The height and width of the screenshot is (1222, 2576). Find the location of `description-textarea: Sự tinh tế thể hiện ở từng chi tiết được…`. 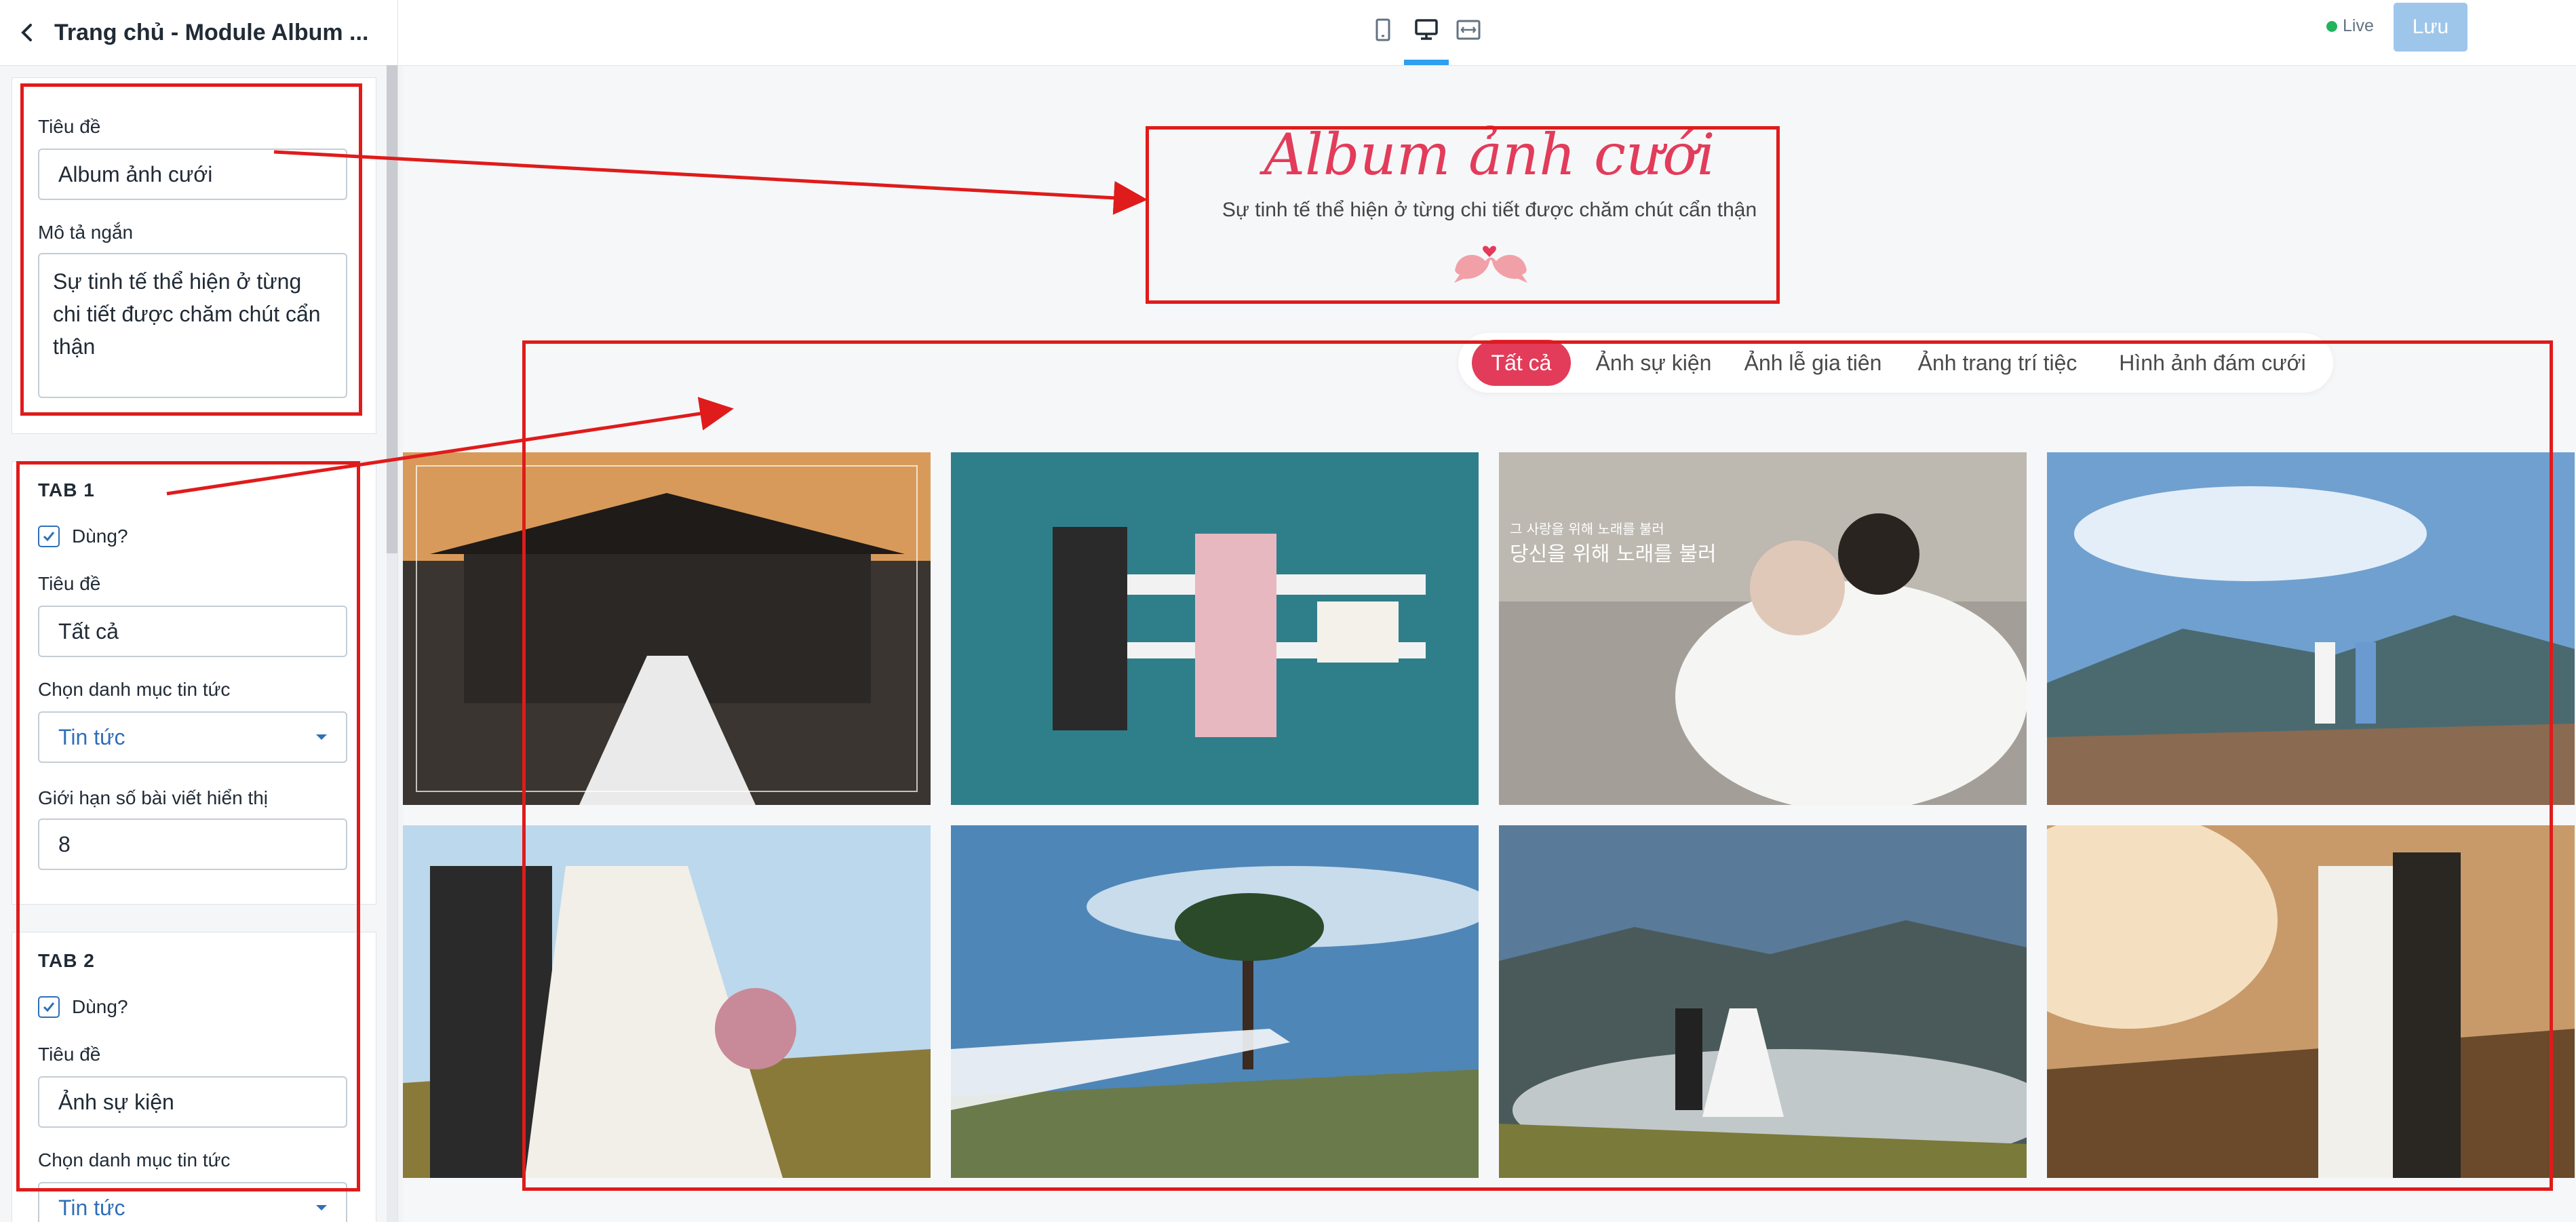

description-textarea: Sự tinh tế thể hiện ở từng chi tiết được… is located at coordinates (192, 325).